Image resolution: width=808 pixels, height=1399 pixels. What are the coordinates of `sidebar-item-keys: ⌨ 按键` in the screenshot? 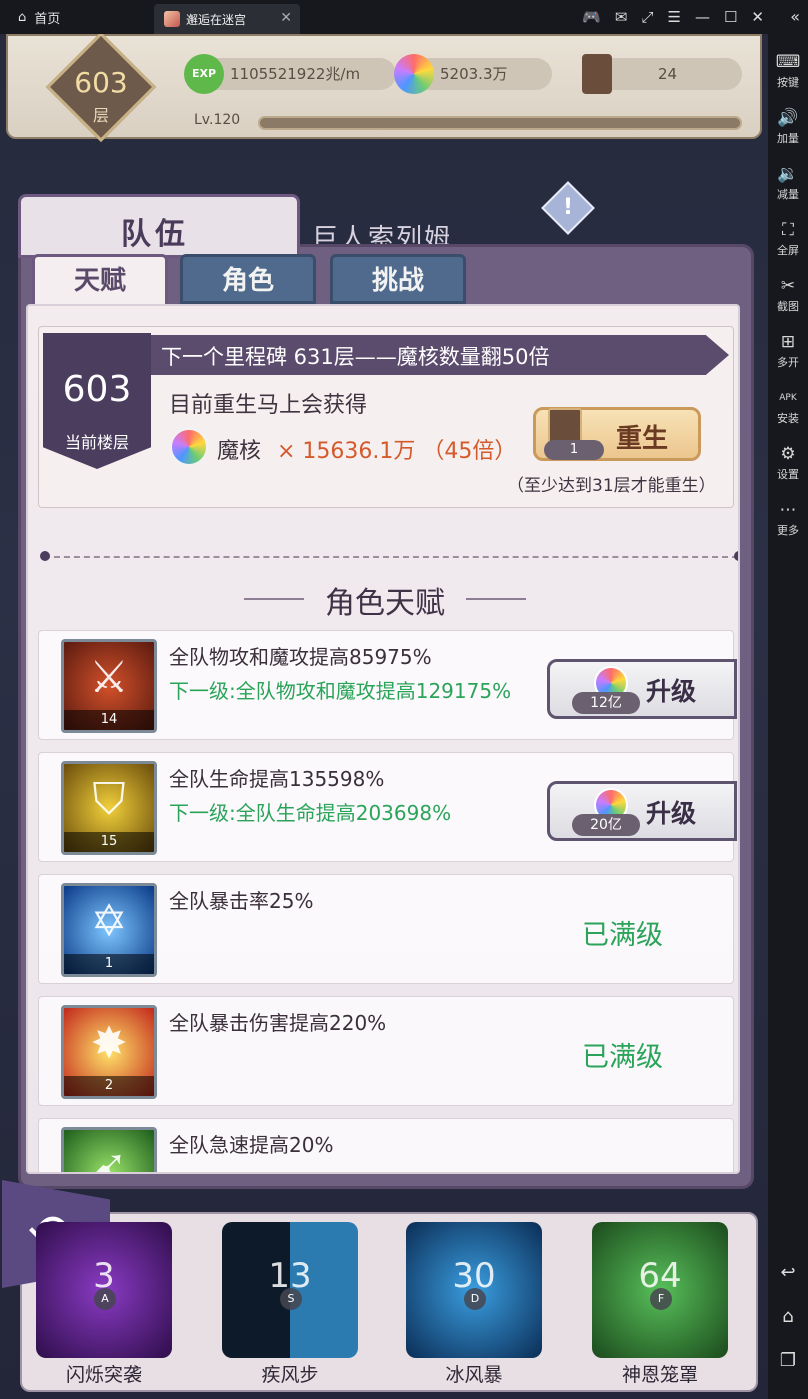 It's located at (788, 71).